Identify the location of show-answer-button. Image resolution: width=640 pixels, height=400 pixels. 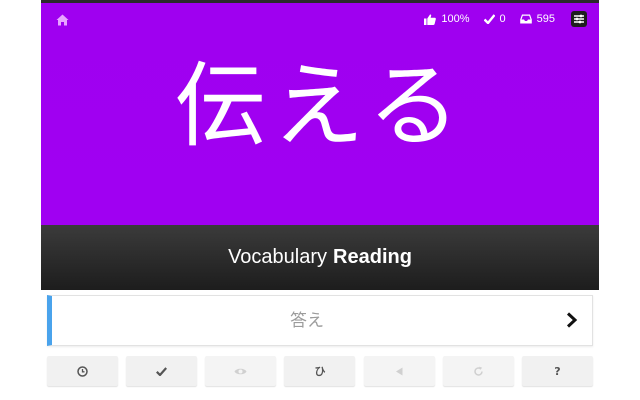
(241, 371).